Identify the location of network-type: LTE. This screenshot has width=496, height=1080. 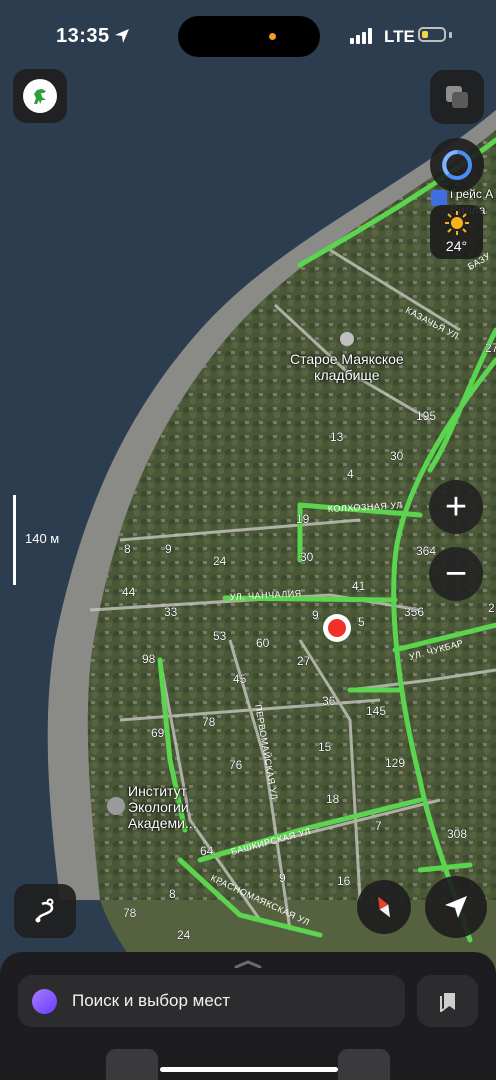
(399, 36).